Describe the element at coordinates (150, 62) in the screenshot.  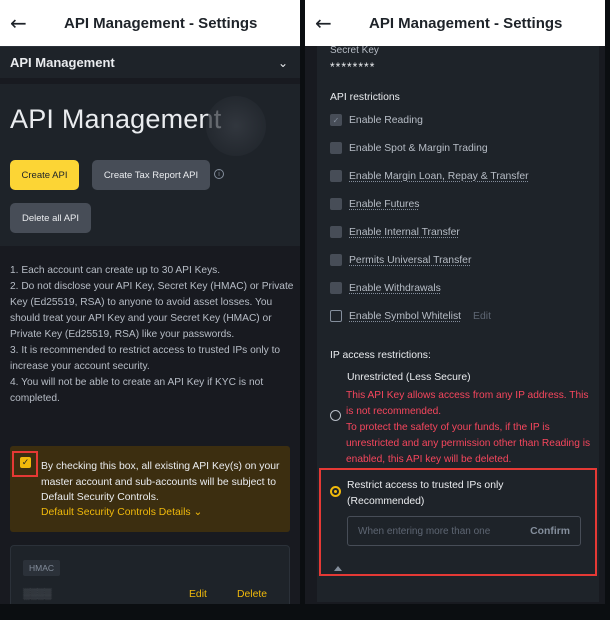
I see `api-management-accordion: API Management ⌄` at that location.